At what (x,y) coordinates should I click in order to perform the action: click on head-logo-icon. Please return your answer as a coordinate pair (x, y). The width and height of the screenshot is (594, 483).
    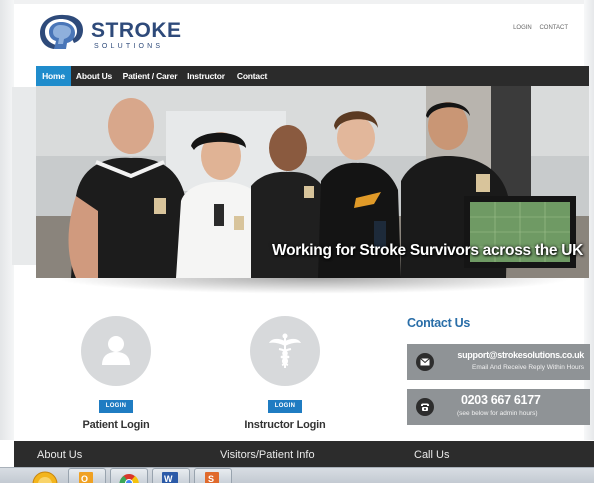
    Looking at the image, I should click on (61, 32).